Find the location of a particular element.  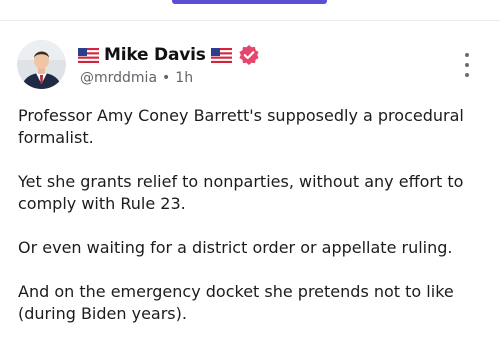

timestamp: 1h is located at coordinates (184, 78).